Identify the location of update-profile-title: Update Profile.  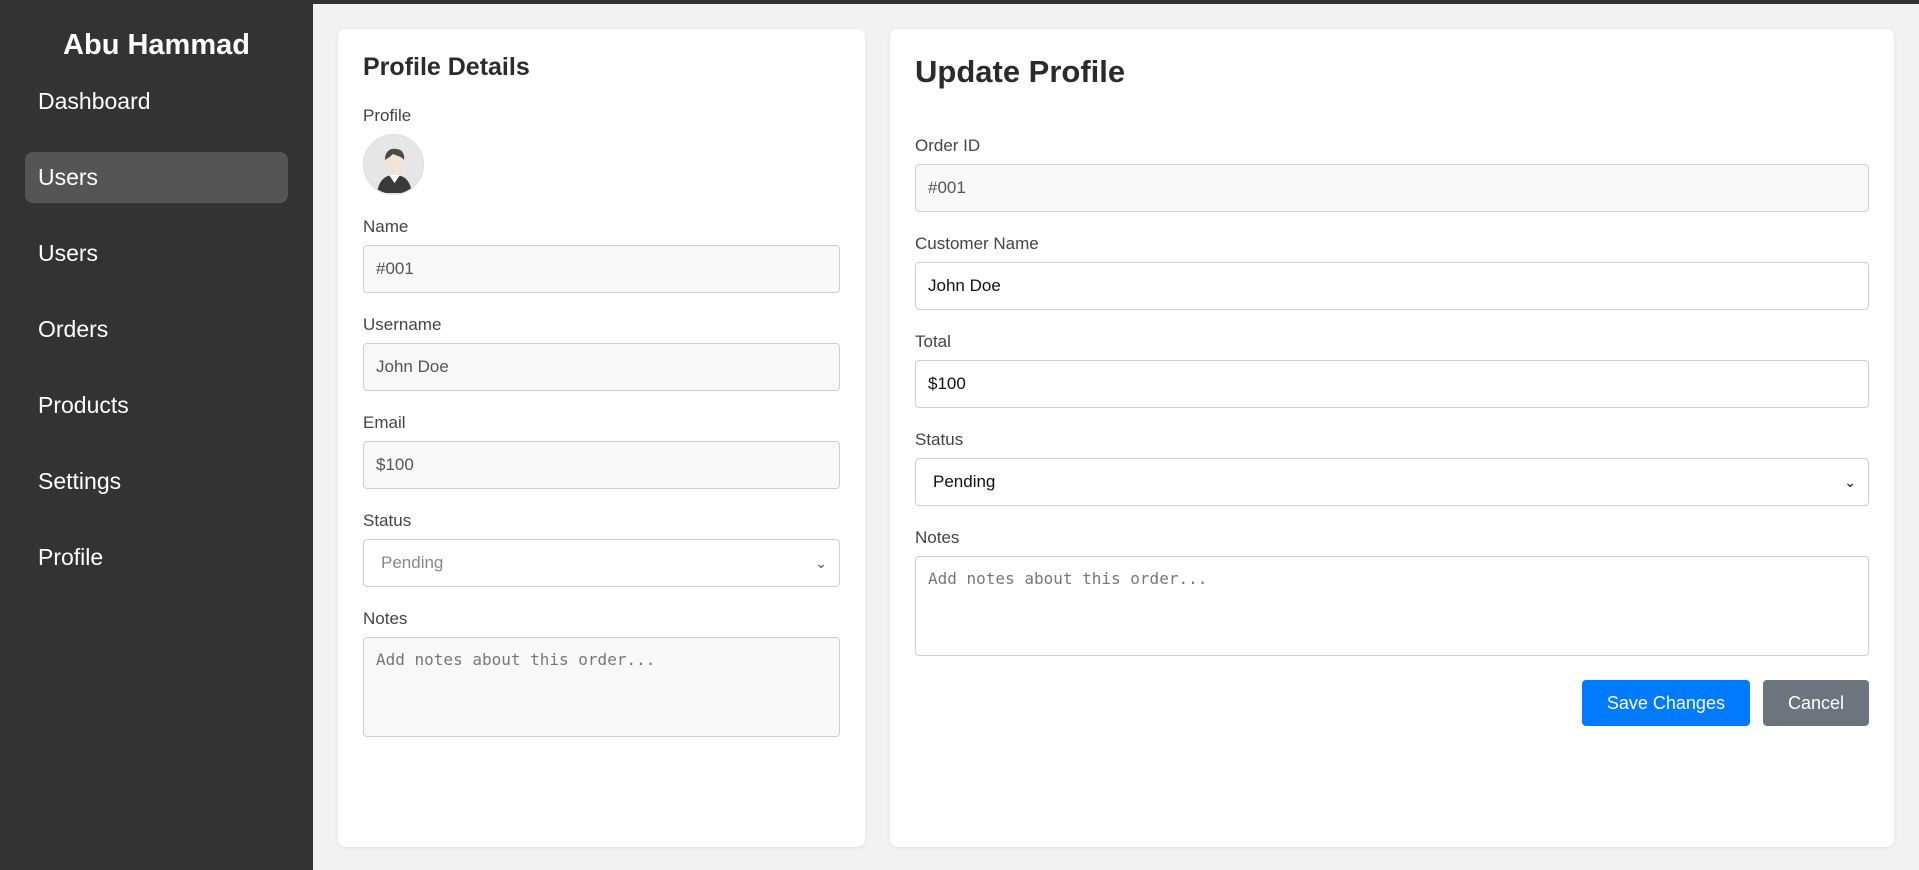
(1020, 71).